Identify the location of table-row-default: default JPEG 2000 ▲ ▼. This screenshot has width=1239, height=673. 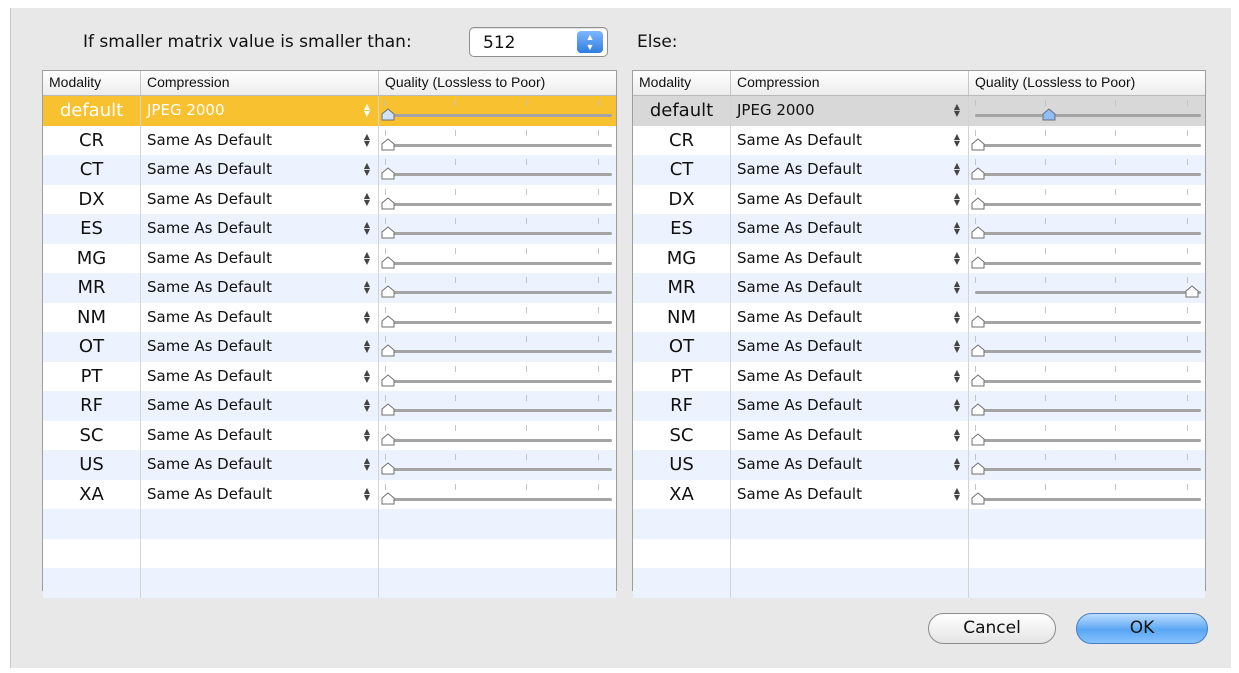
(329, 111).